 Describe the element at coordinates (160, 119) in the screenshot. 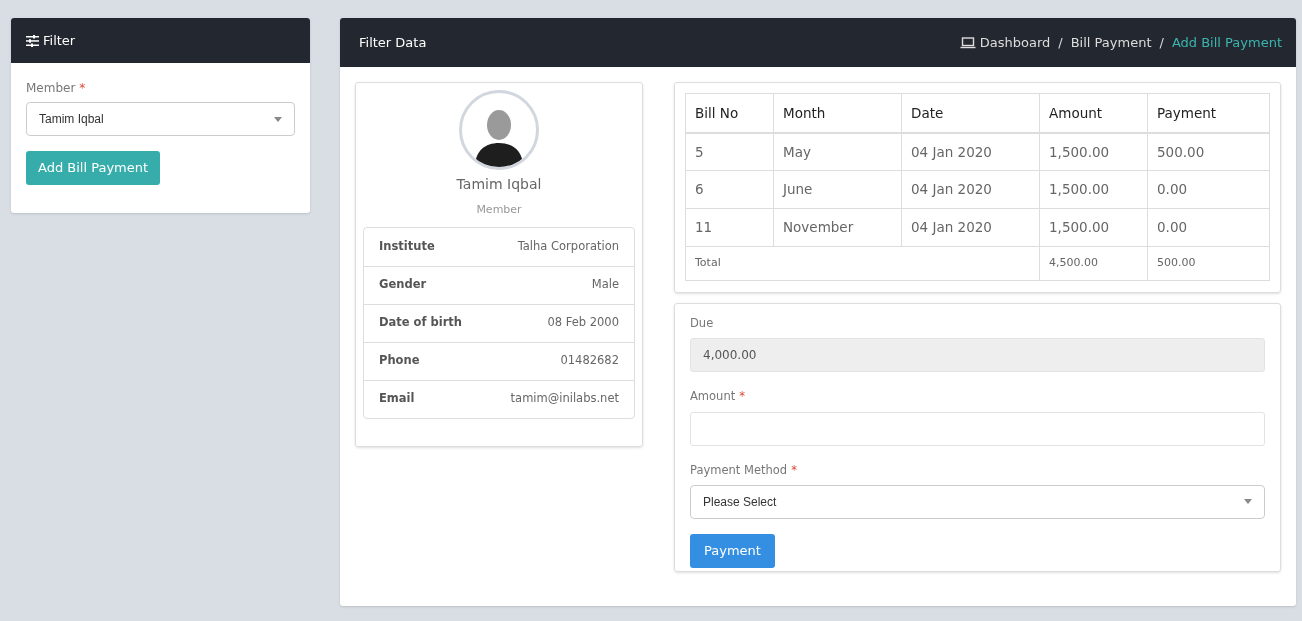

I see `member-select: Tamim Iqbal` at that location.